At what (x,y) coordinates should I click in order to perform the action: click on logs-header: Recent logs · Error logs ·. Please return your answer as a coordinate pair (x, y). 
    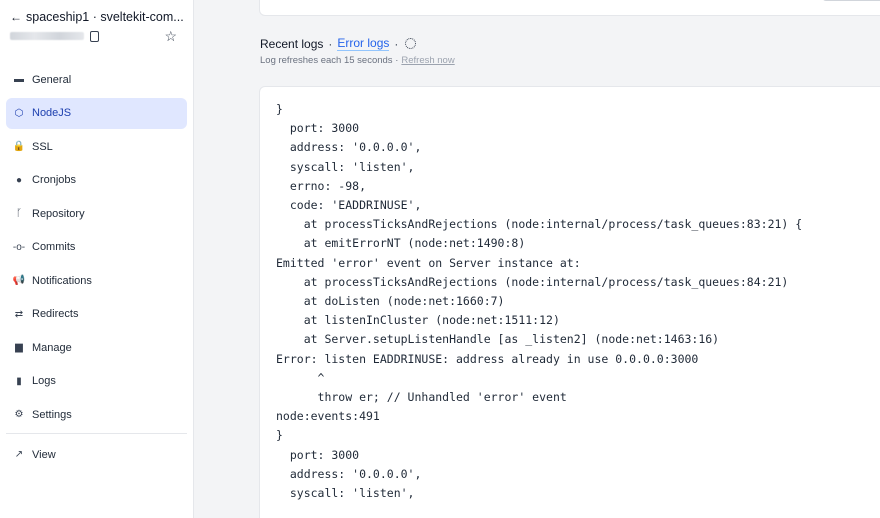
    Looking at the image, I should click on (338, 43).